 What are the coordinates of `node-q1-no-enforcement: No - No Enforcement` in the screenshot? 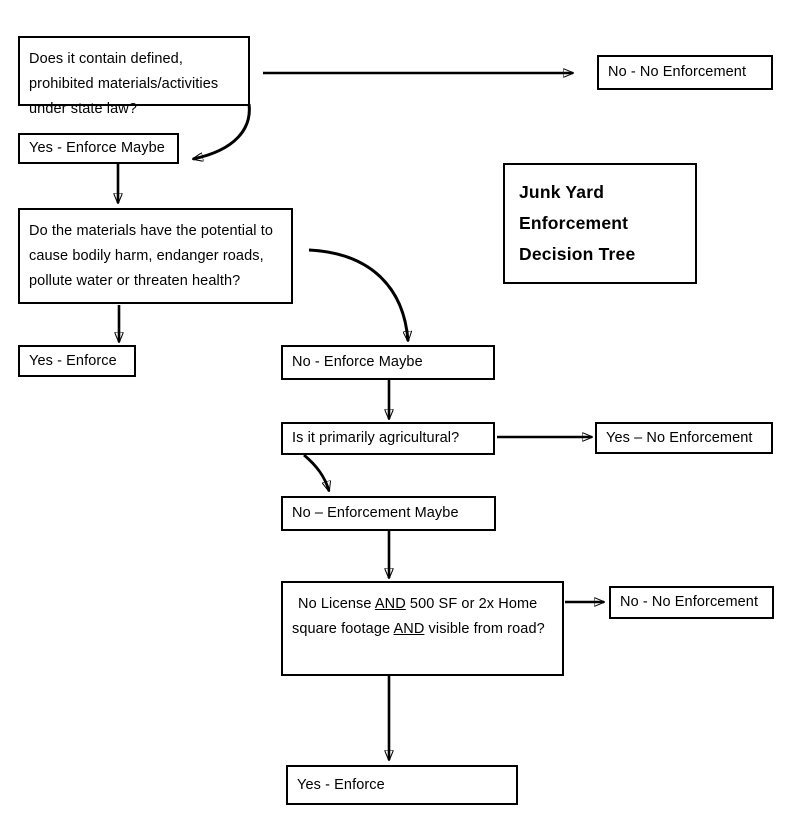 It's located at (685, 72).